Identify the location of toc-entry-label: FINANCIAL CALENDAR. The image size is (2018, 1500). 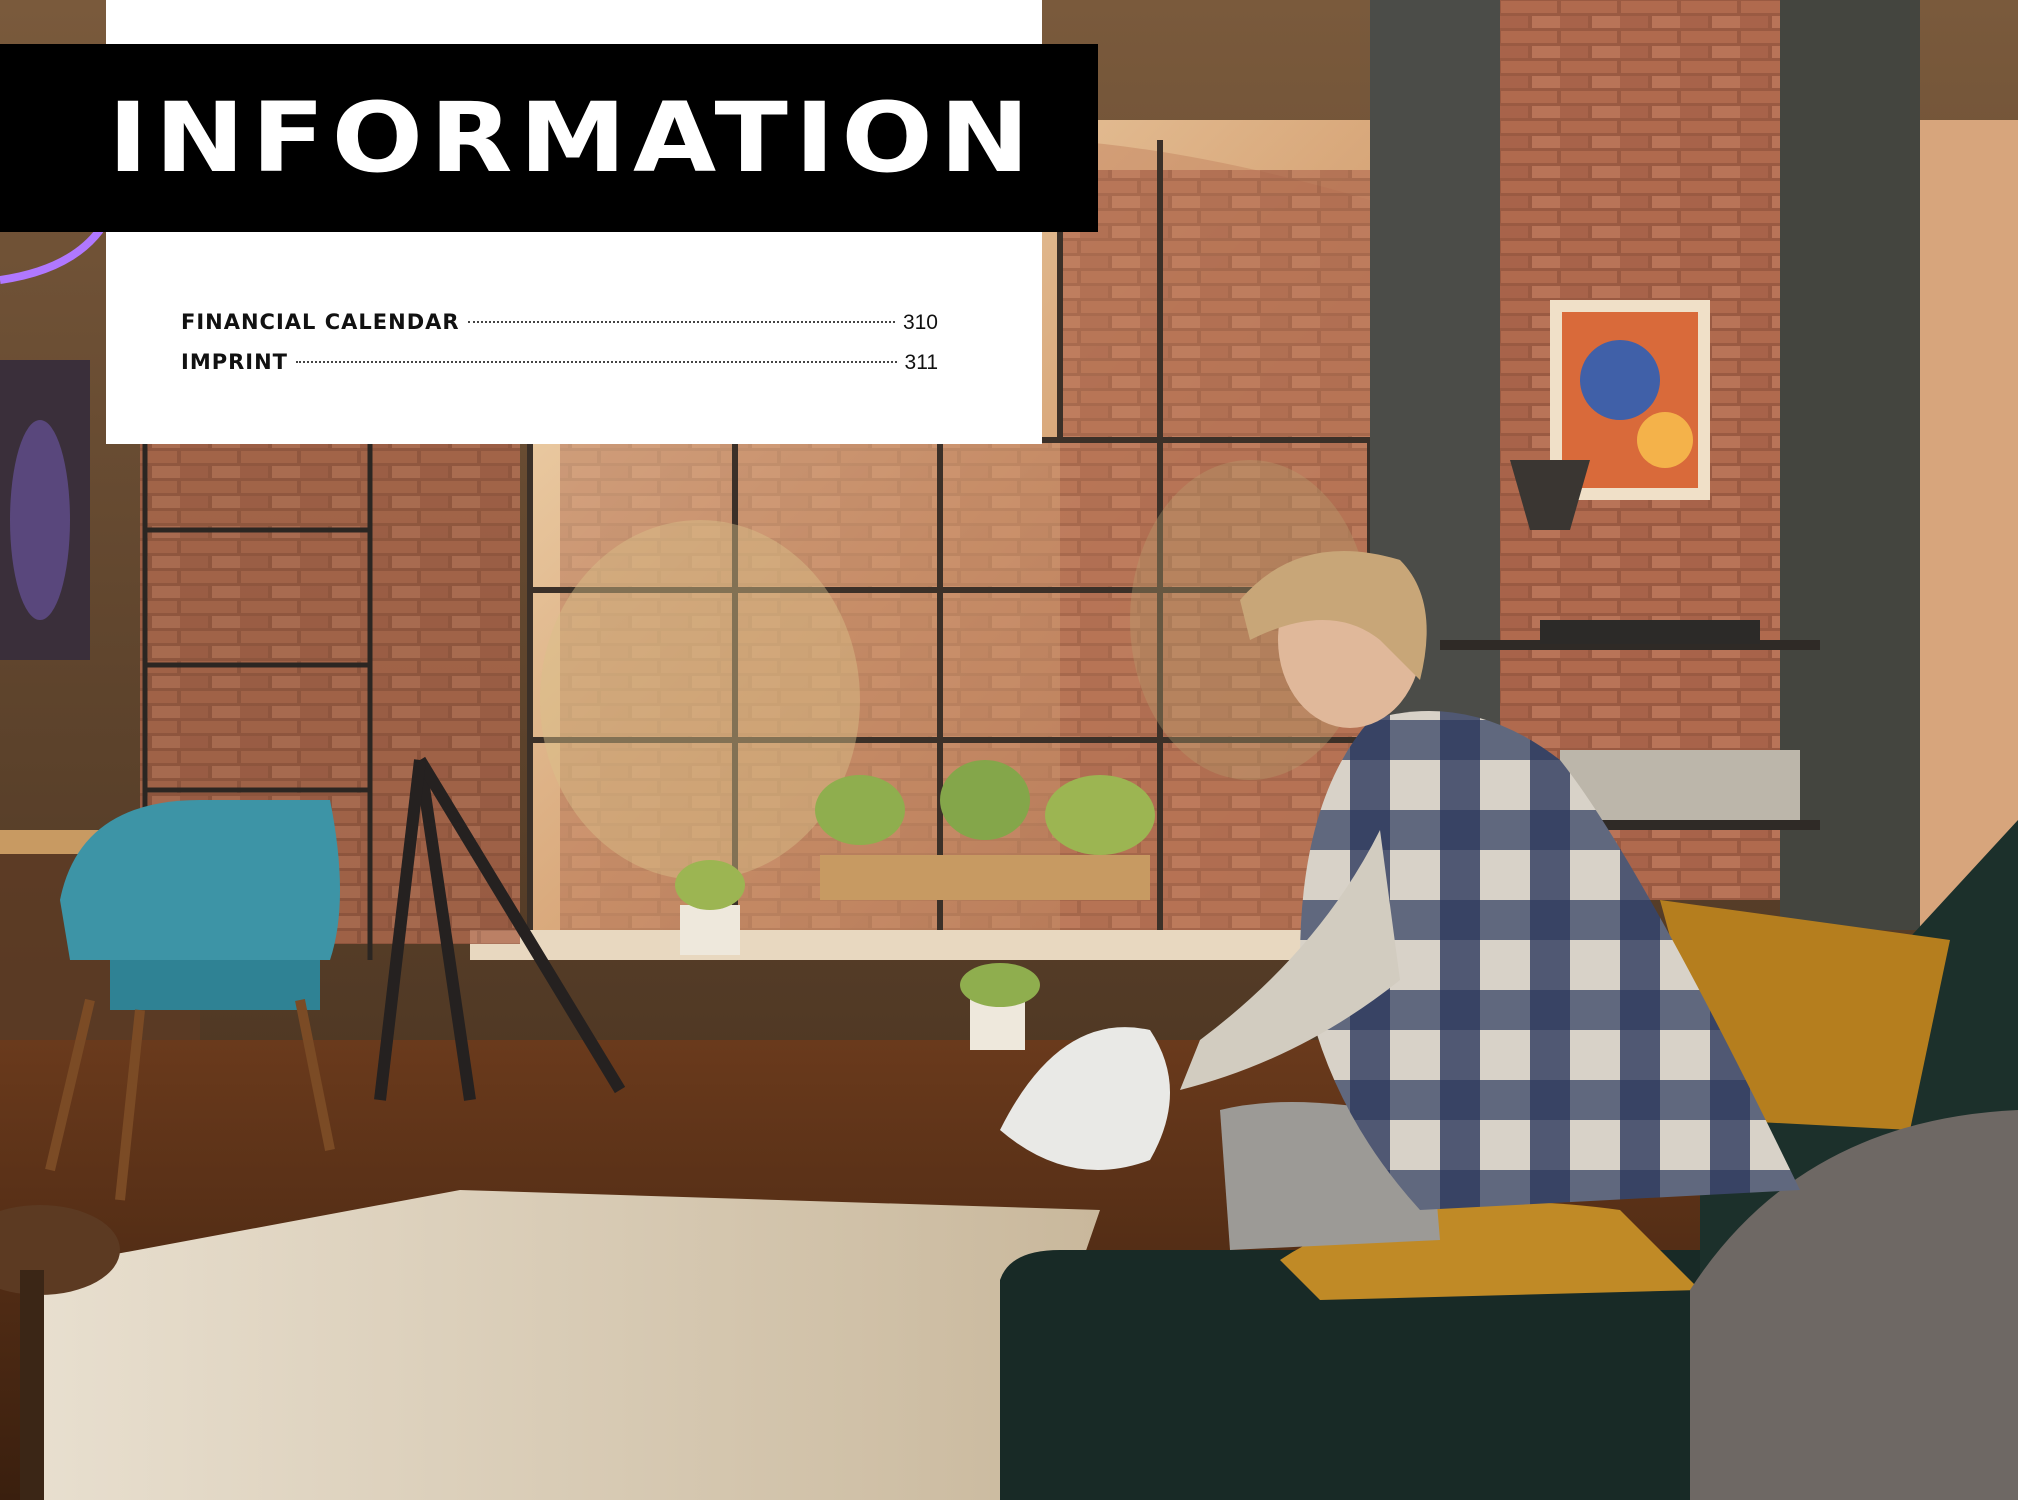
(320, 322).